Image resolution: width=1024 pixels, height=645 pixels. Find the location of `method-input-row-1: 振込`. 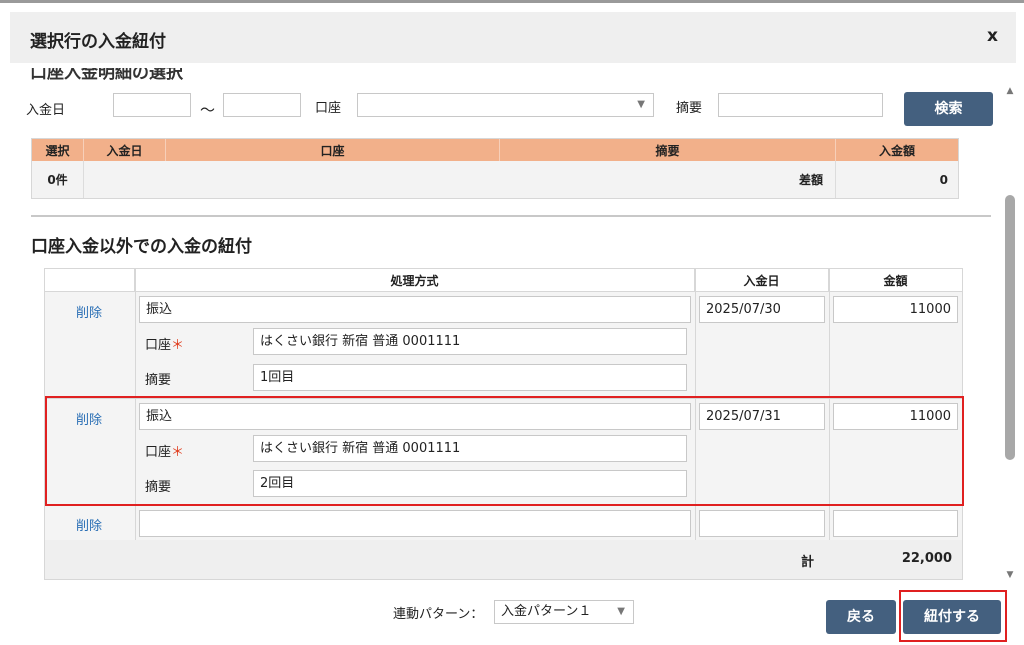

method-input-row-1: 振込 is located at coordinates (415, 309).